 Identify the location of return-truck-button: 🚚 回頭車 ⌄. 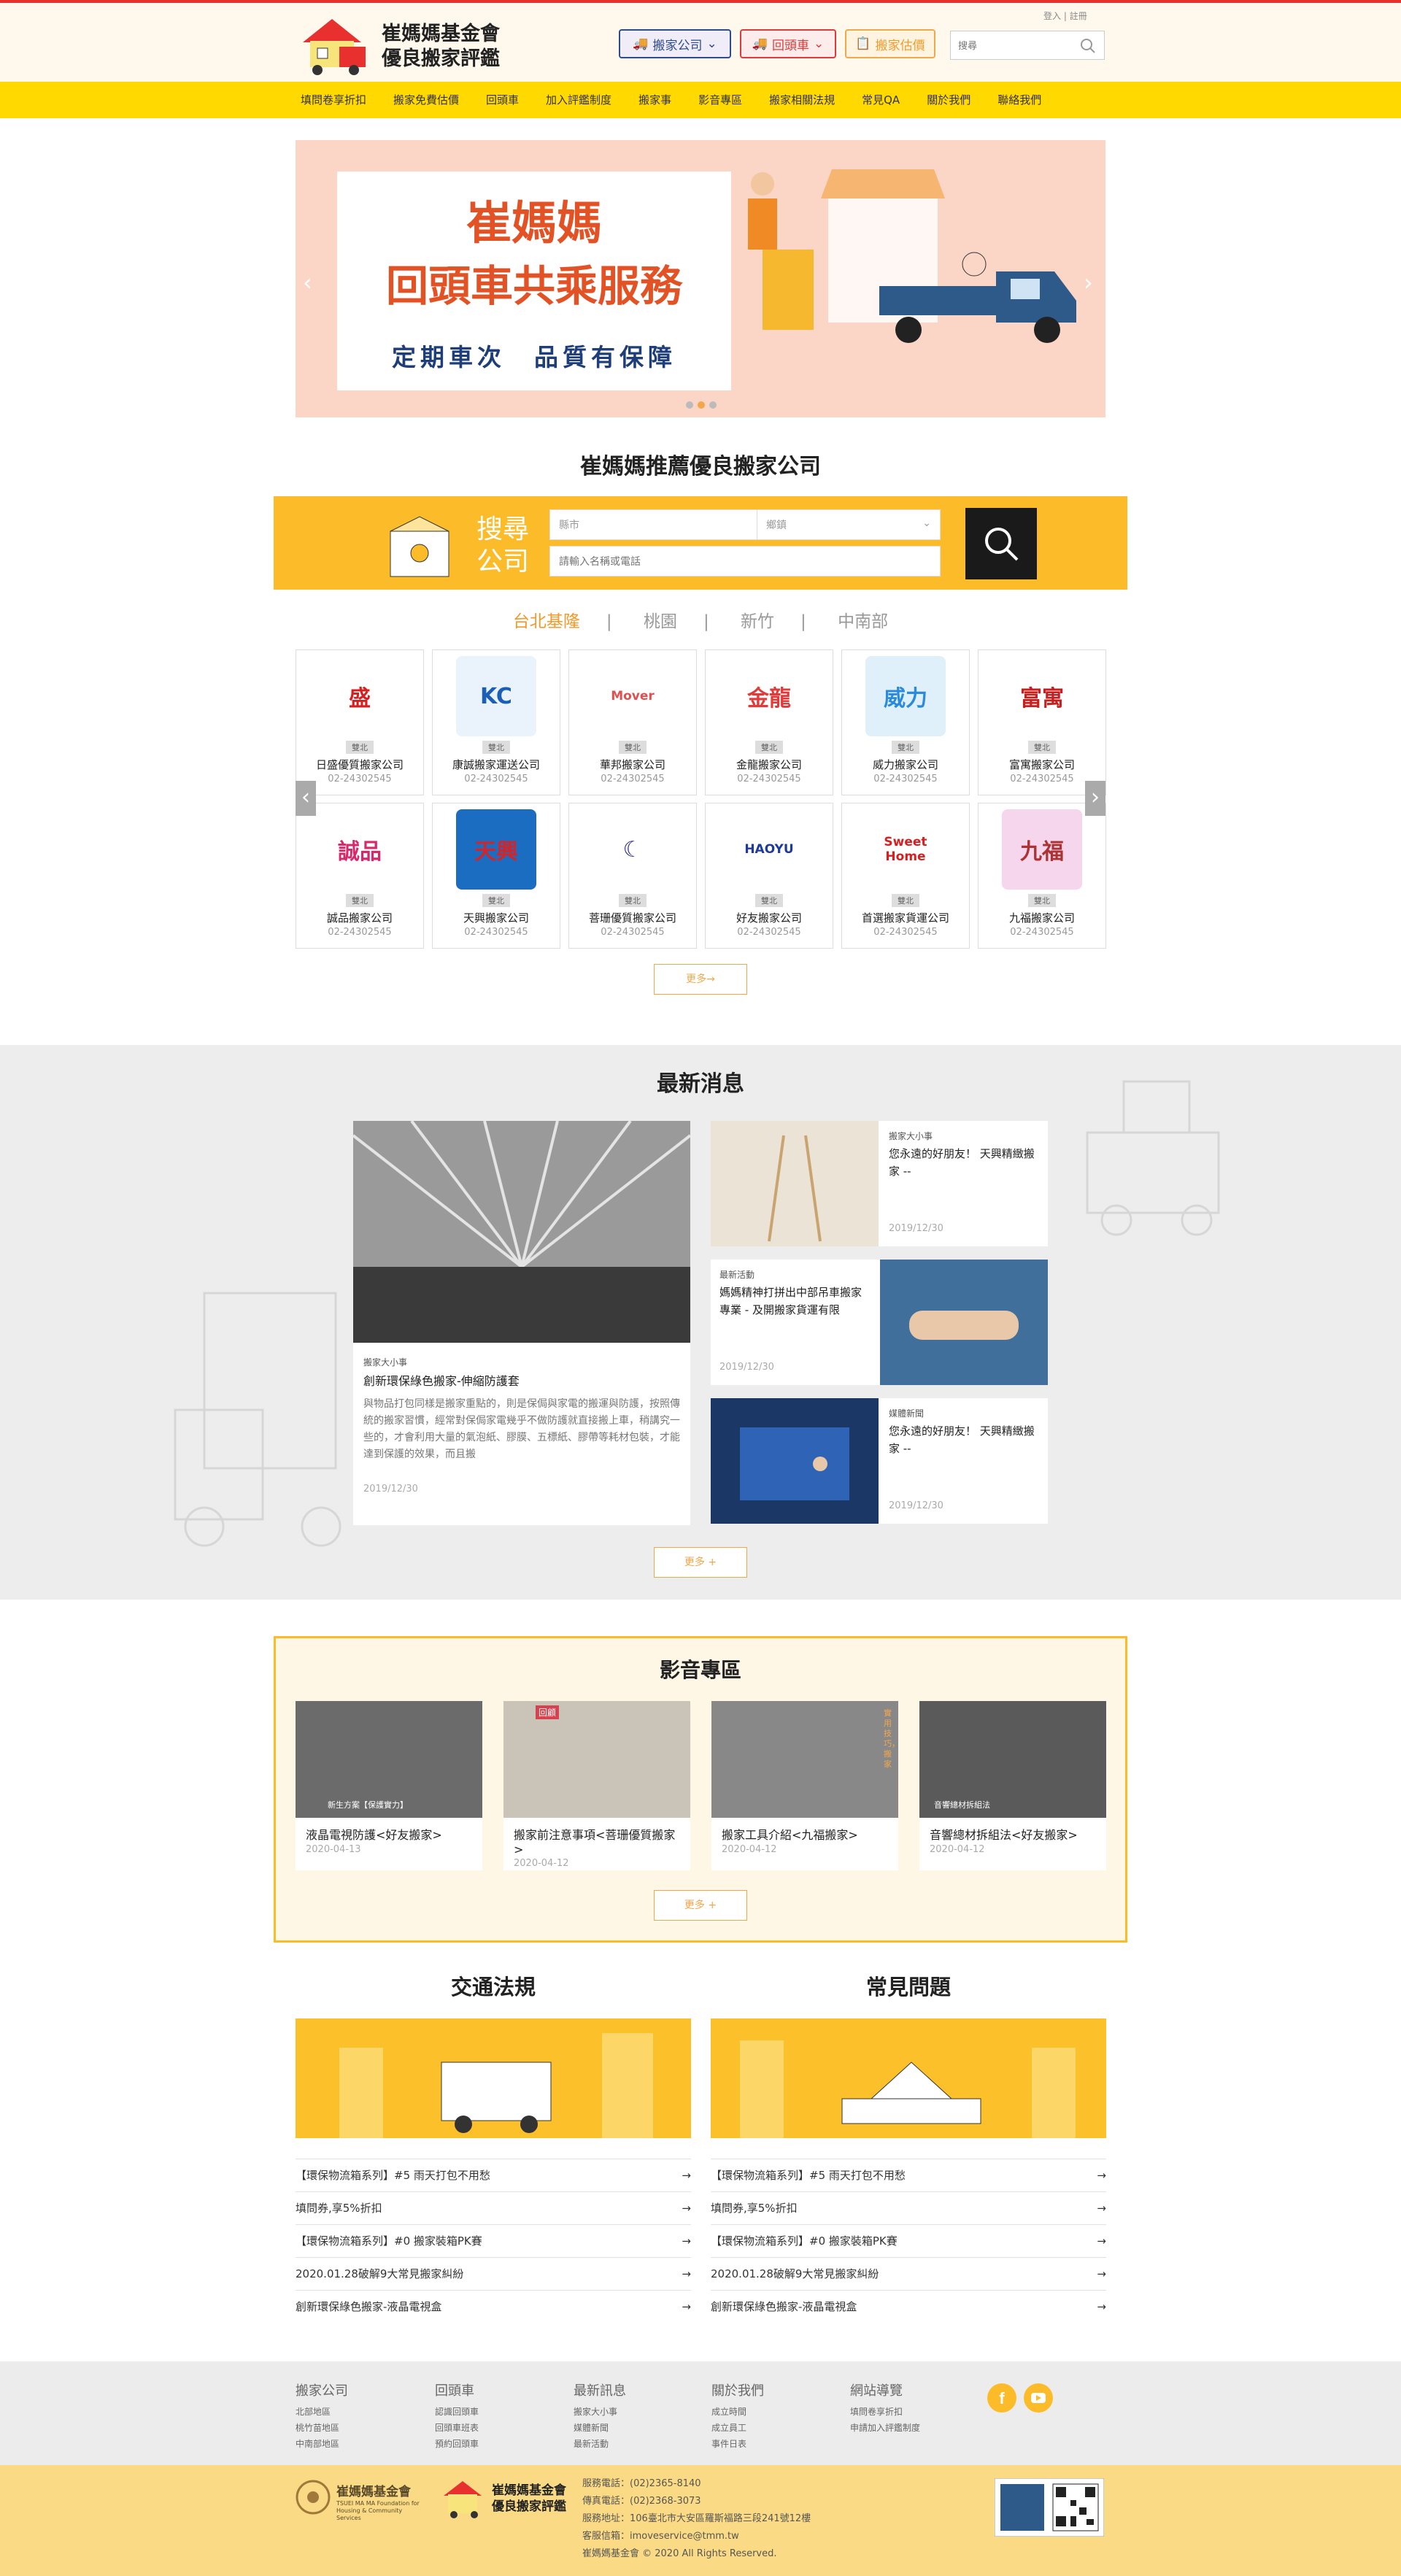
(788, 43).